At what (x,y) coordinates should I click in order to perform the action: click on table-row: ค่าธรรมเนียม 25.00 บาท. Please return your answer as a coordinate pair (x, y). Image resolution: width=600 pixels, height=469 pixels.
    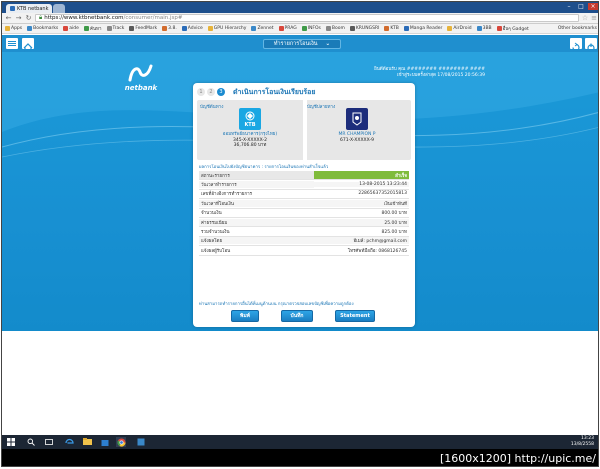
    Looking at the image, I should click on (304, 223).